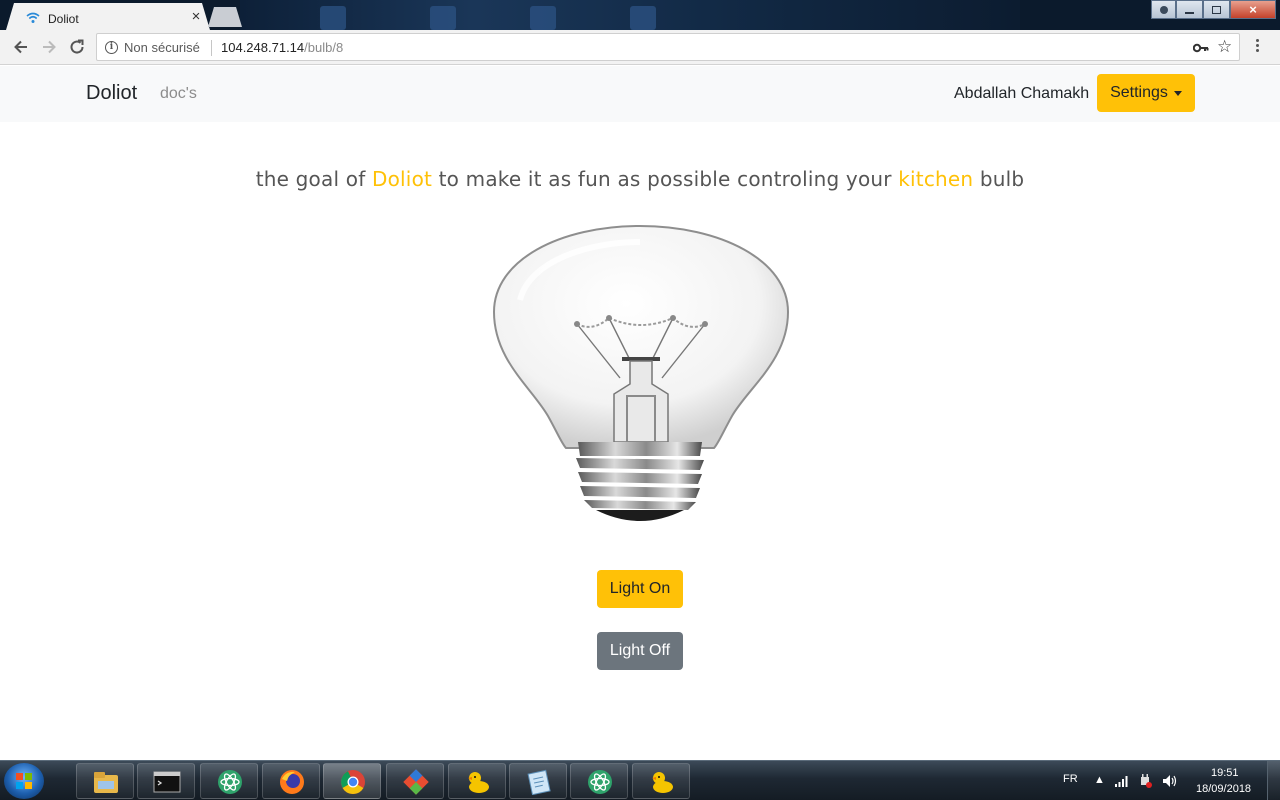  What do you see at coordinates (1022, 93) in the screenshot?
I see `user-name: Abdallah Chamakh` at bounding box center [1022, 93].